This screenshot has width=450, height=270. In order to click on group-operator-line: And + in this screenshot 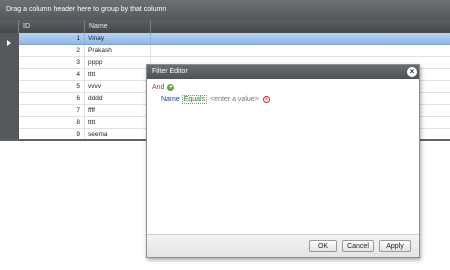, I will do `click(163, 87)`.